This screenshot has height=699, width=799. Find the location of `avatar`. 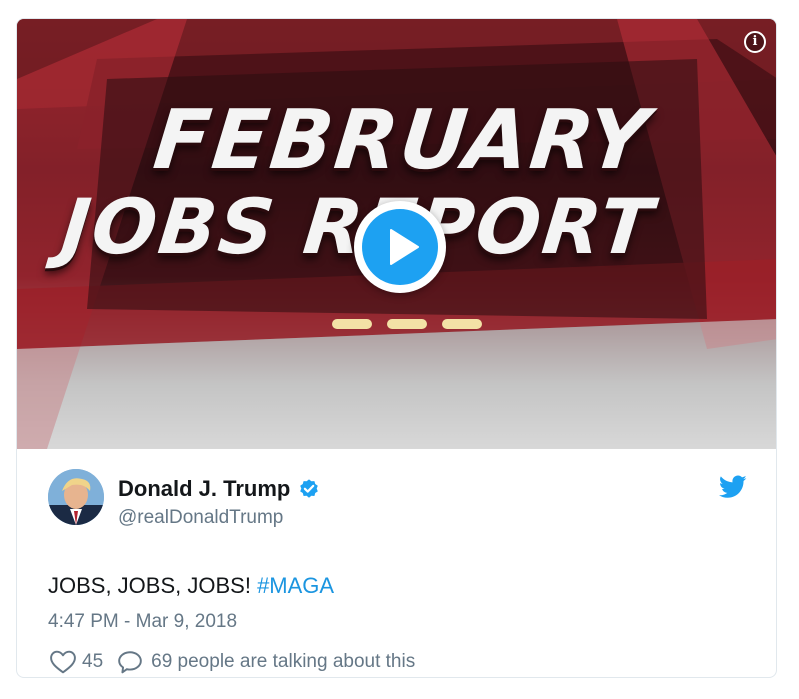

avatar is located at coordinates (76, 497).